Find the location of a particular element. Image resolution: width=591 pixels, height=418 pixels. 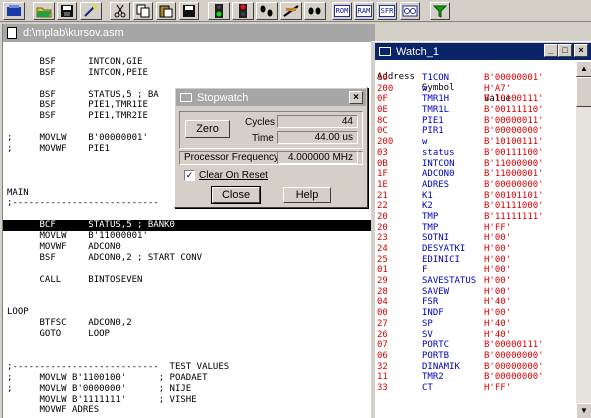

paste-button is located at coordinates (166, 11).